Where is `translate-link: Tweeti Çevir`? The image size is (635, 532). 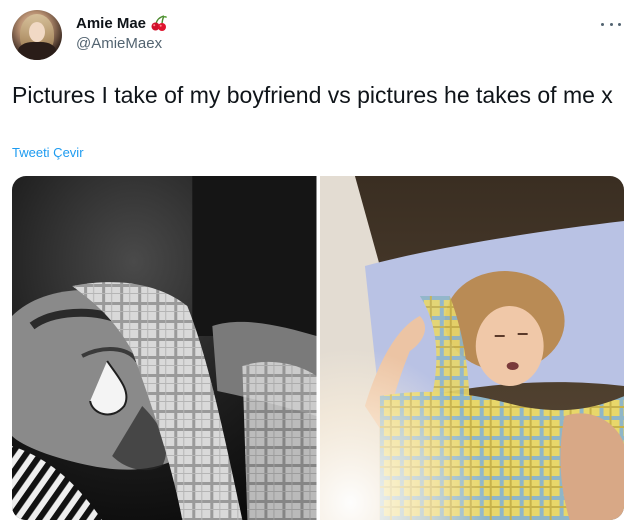
translate-link: Tweeti Çevir is located at coordinates (48, 152).